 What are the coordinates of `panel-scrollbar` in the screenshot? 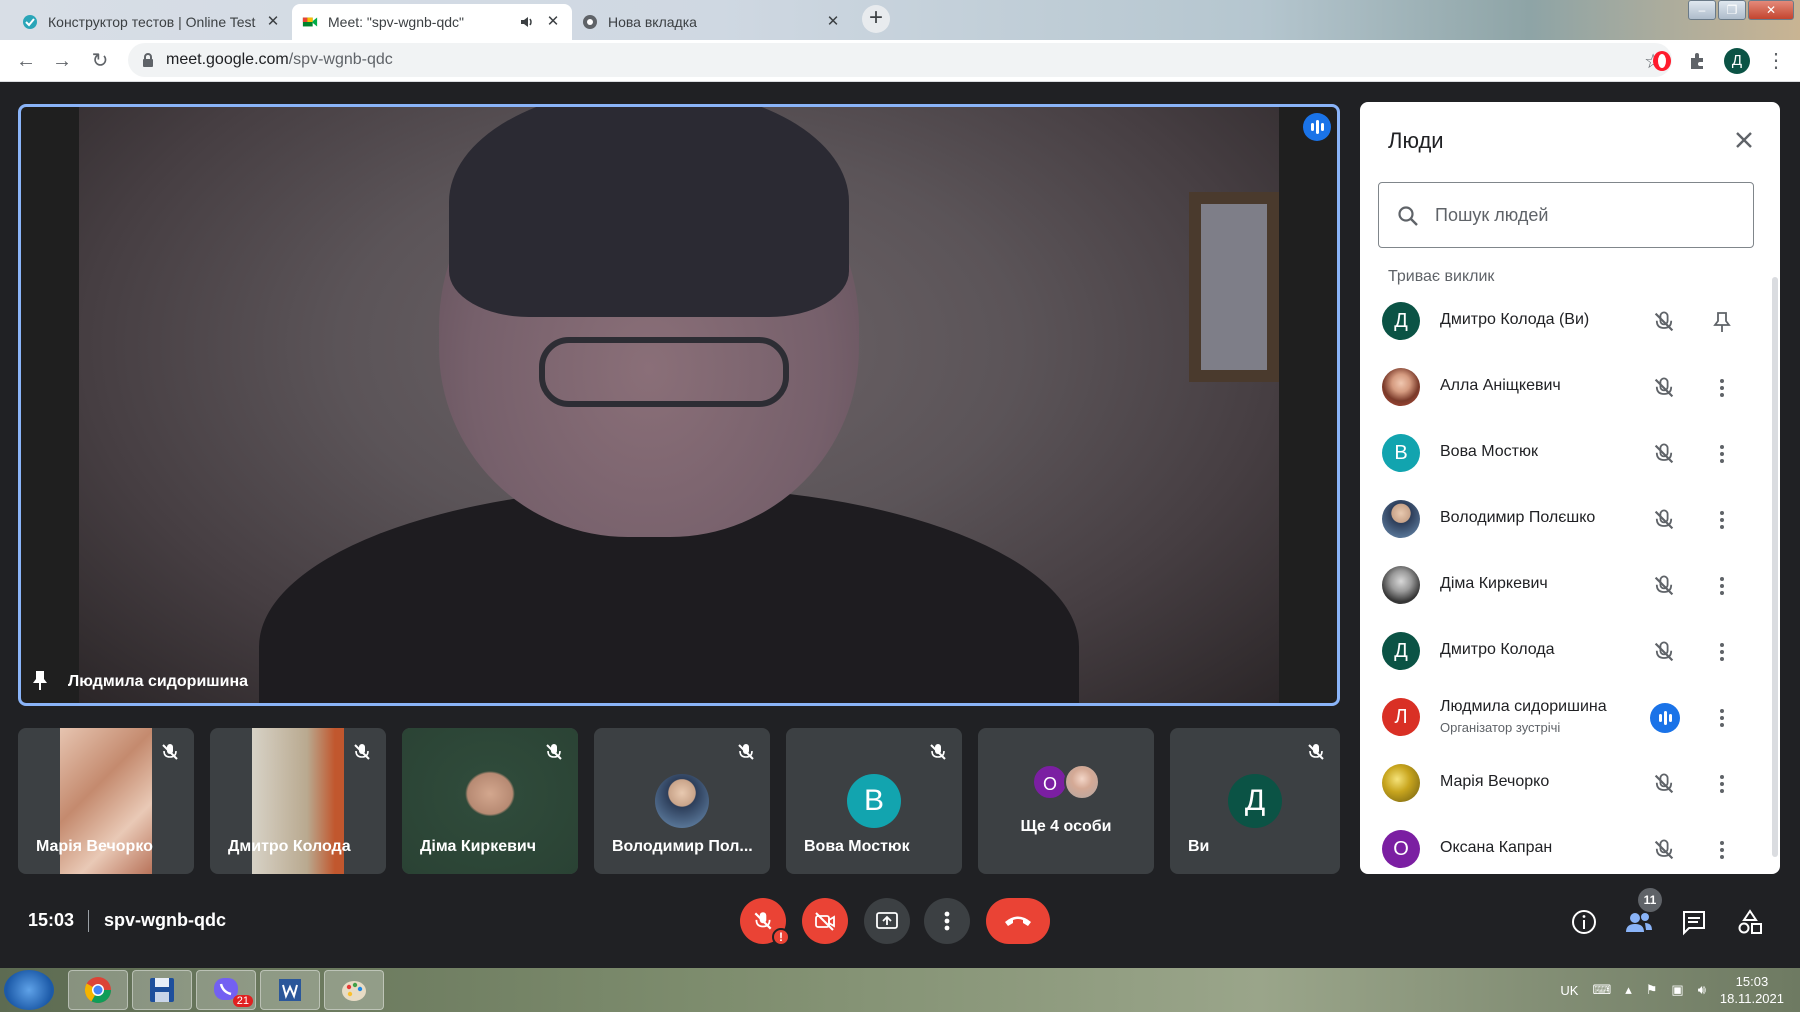 It's located at (1775, 567).